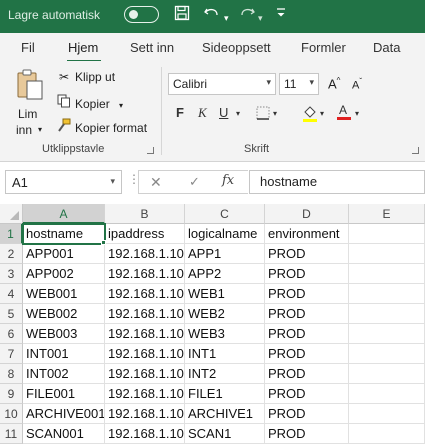  What do you see at coordinates (194, 182) in the screenshot?
I see `confirm-entry-icon: ✓` at bounding box center [194, 182].